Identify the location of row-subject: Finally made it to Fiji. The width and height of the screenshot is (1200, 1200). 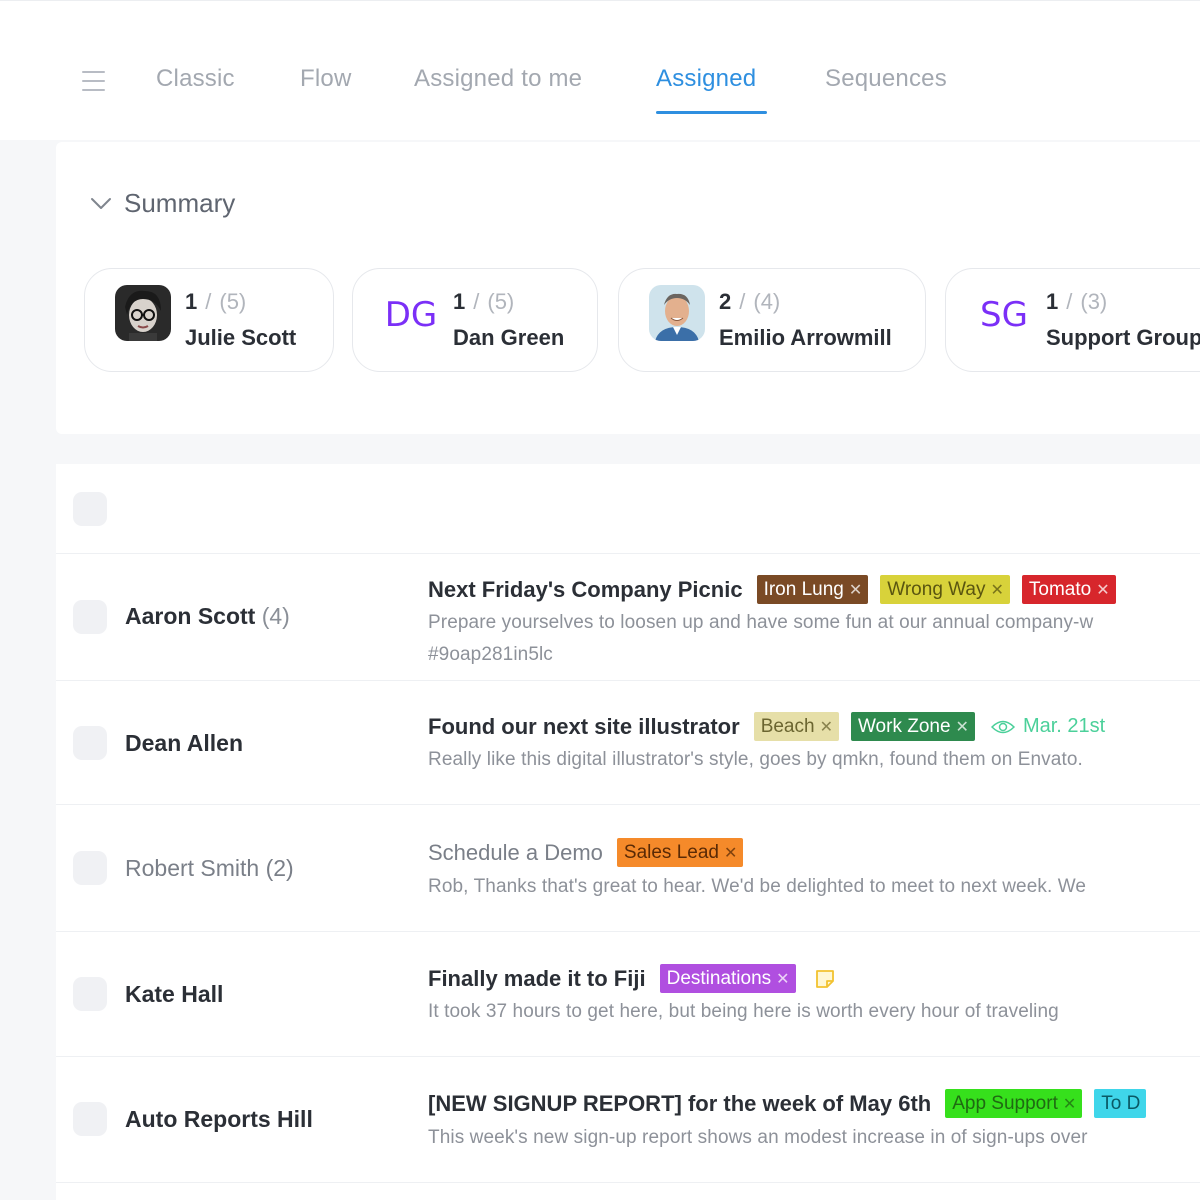
(537, 978).